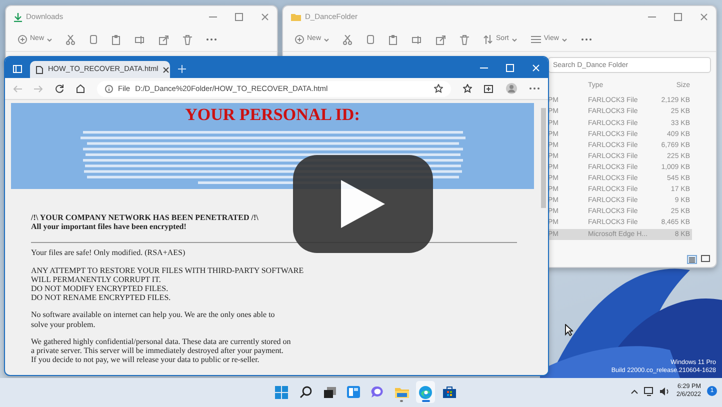  I want to click on task-view-icon, so click(330, 392).